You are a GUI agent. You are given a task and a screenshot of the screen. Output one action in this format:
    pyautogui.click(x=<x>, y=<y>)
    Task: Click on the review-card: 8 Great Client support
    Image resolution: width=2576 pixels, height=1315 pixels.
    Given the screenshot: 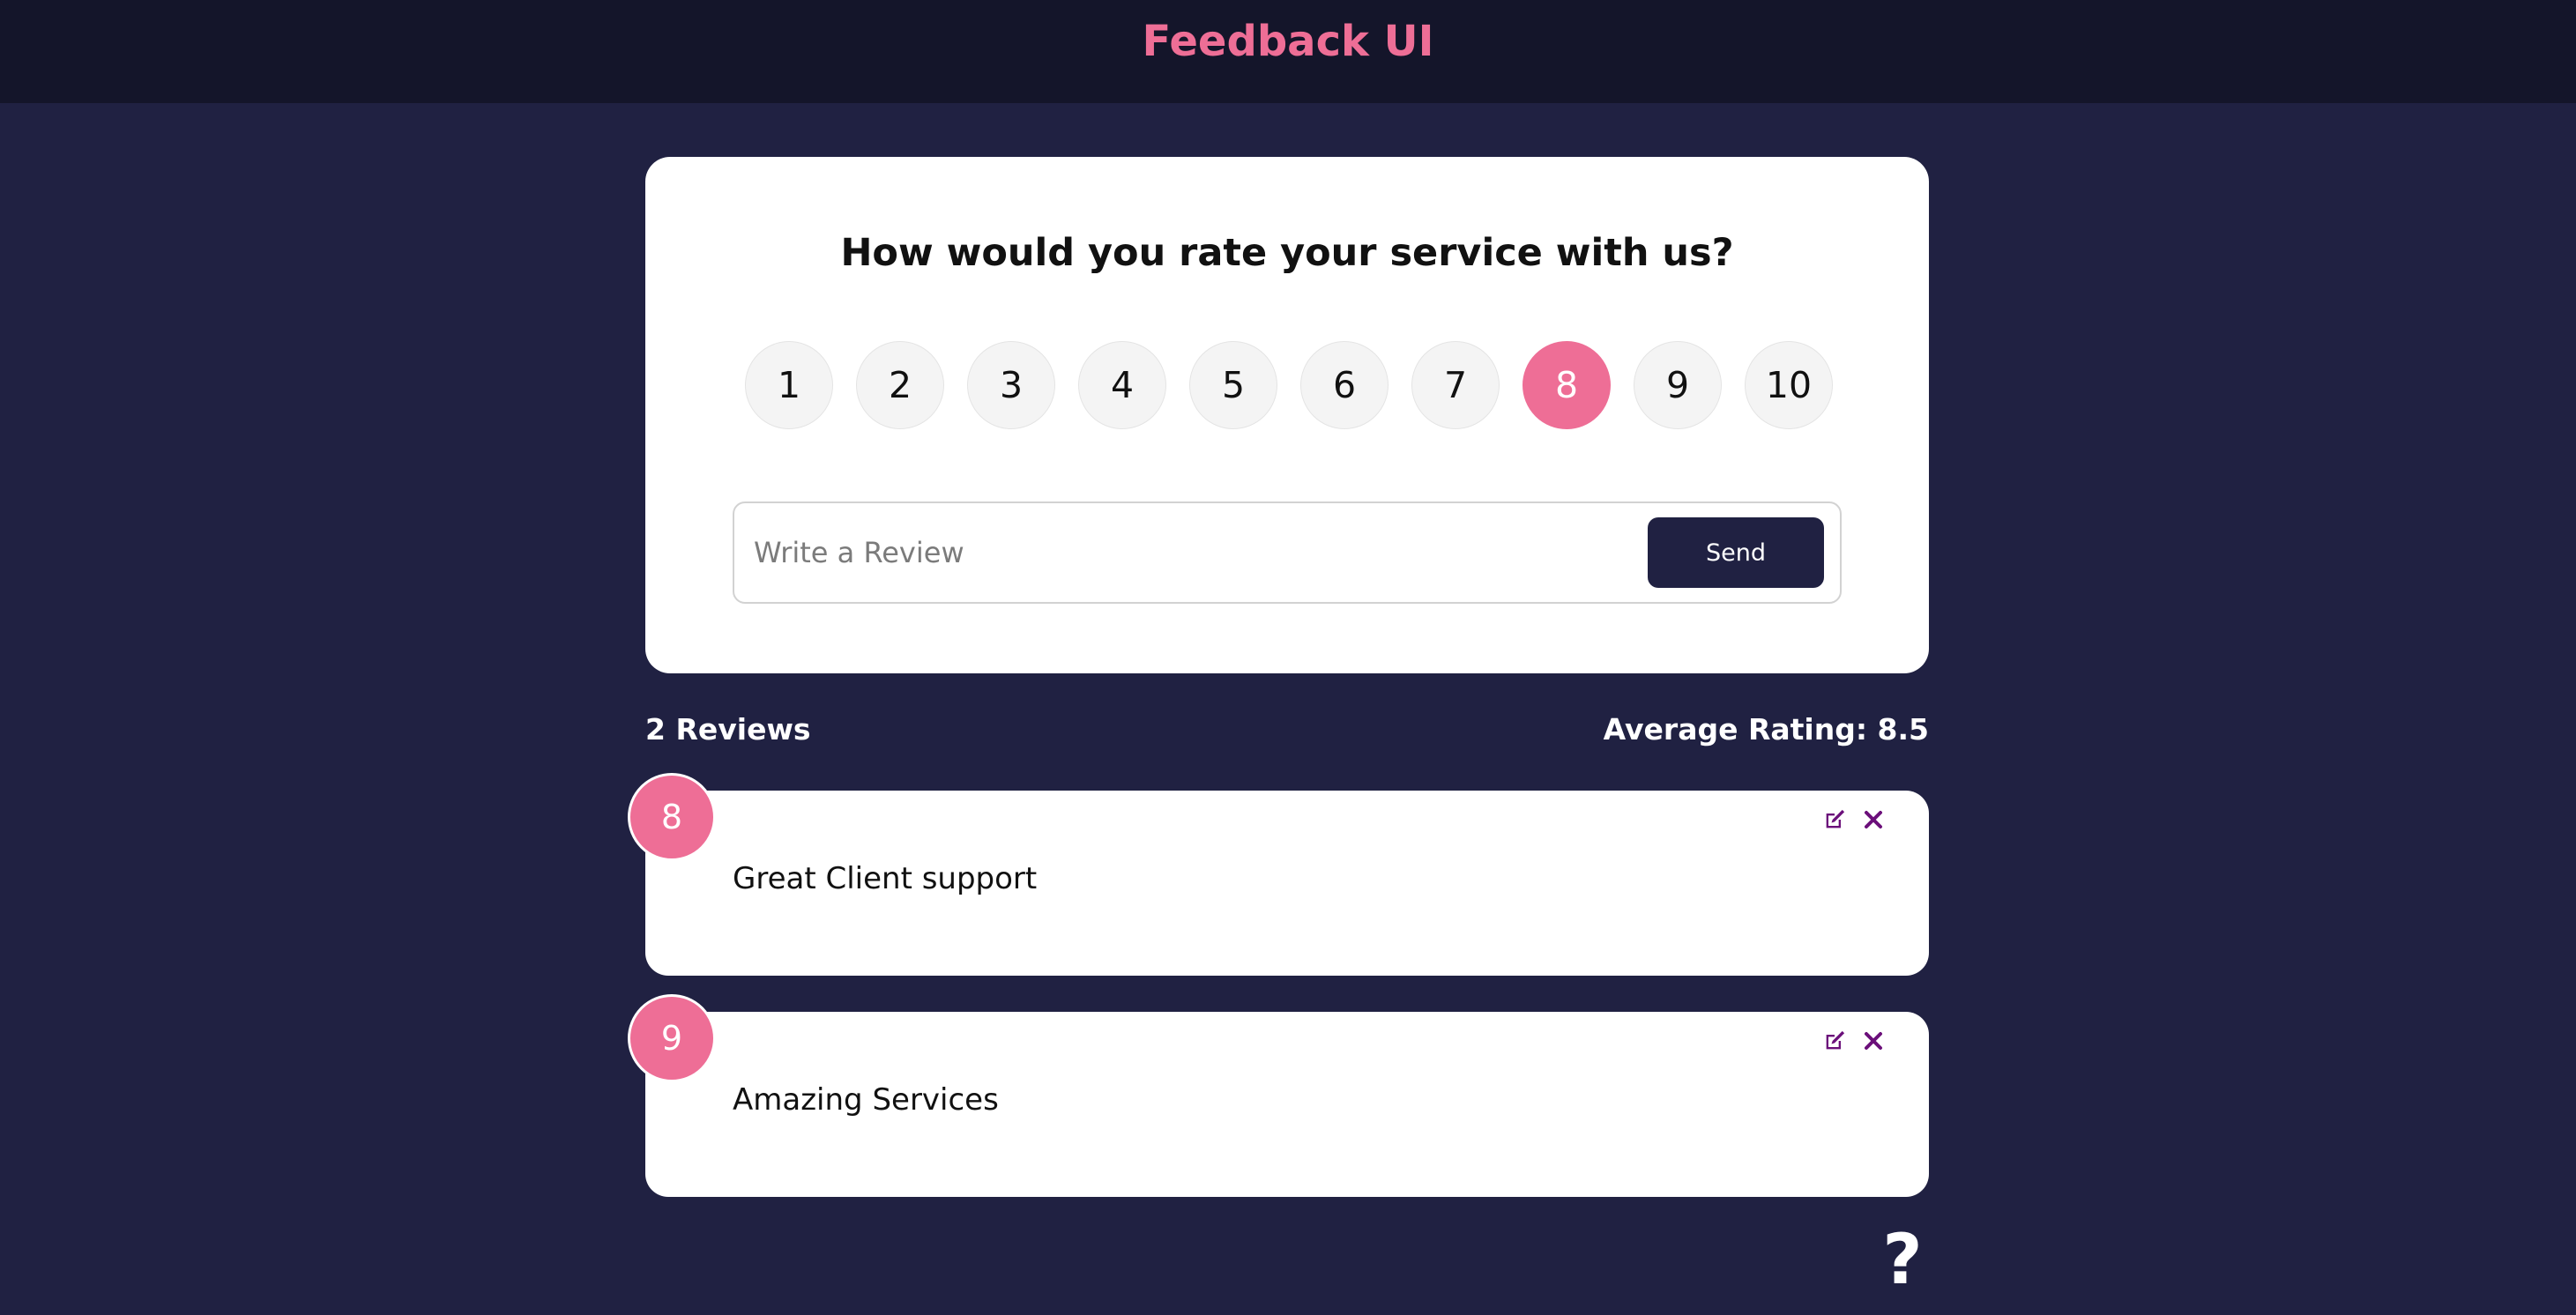 What is the action you would take?
    pyautogui.click(x=1278, y=874)
    